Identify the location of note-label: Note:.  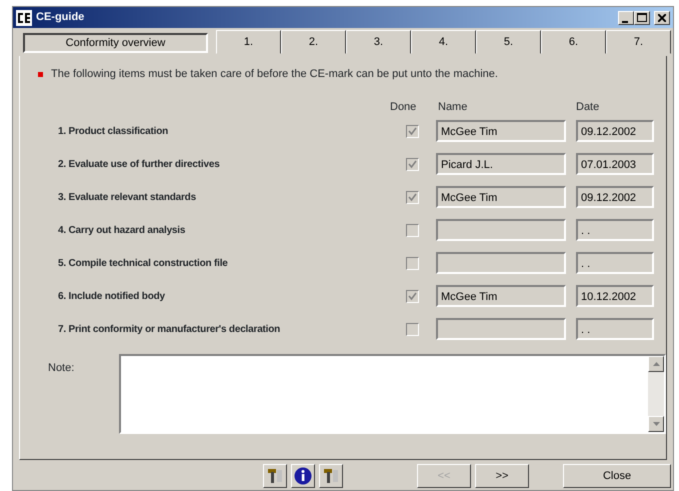
(61, 368).